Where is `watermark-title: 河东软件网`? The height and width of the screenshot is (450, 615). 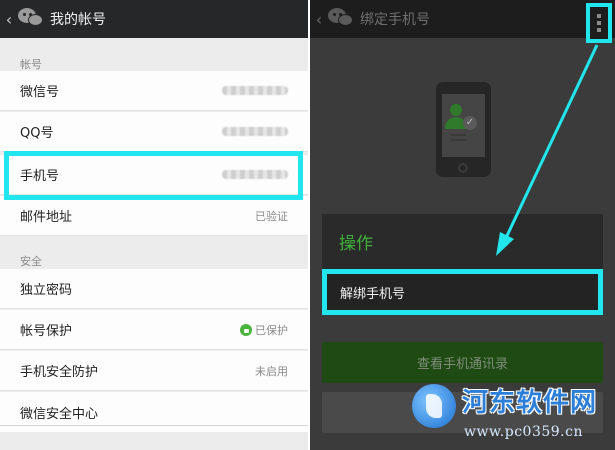
watermark-title: 河东软件网 is located at coordinates (530, 403).